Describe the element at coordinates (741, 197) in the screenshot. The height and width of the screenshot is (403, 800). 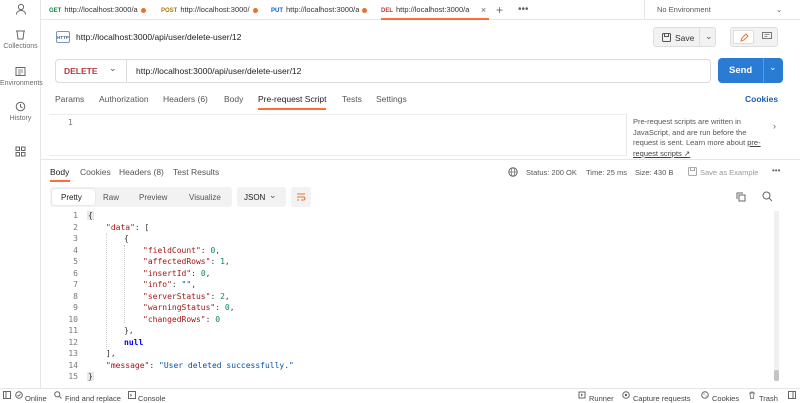
I see `copy-icon` at that location.